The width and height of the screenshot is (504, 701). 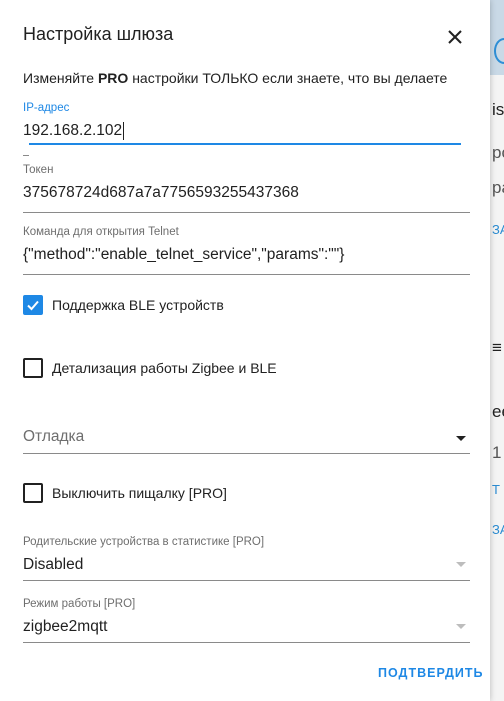 What do you see at coordinates (246, 274) in the screenshot?
I see `telnet-underline` at bounding box center [246, 274].